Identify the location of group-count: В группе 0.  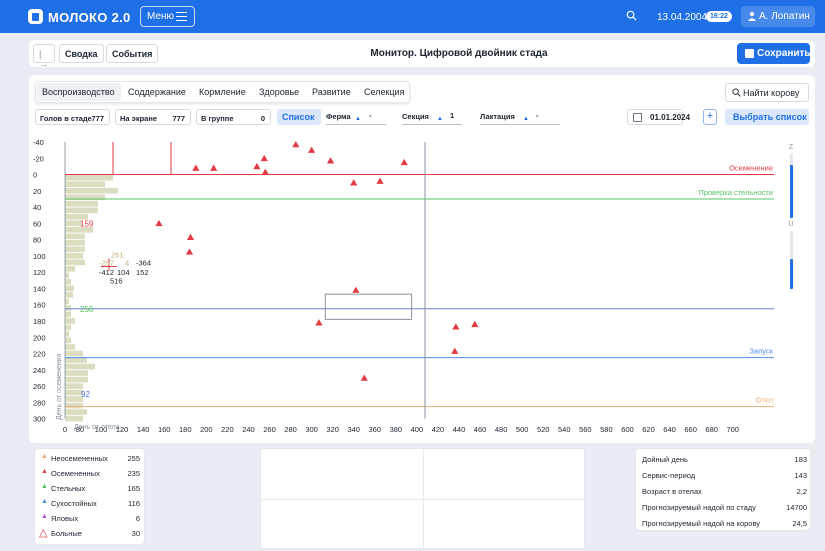
(233, 117).